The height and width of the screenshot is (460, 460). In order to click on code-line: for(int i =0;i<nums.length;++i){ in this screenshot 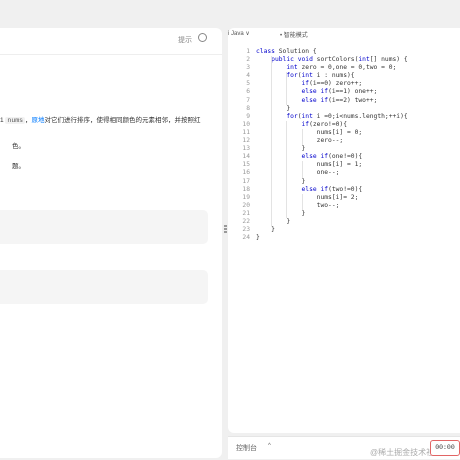, I will do `click(347, 116)`.